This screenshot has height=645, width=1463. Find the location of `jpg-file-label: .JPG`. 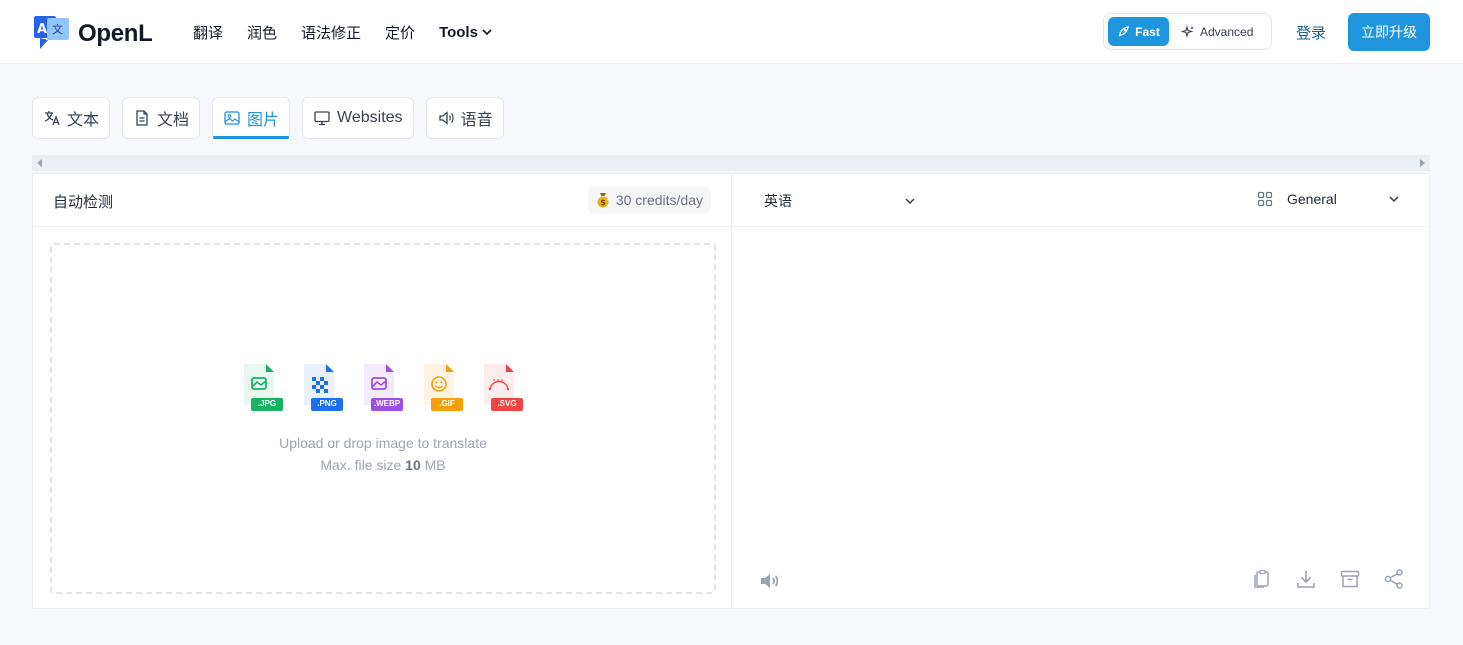

jpg-file-label: .JPG is located at coordinates (267, 403).